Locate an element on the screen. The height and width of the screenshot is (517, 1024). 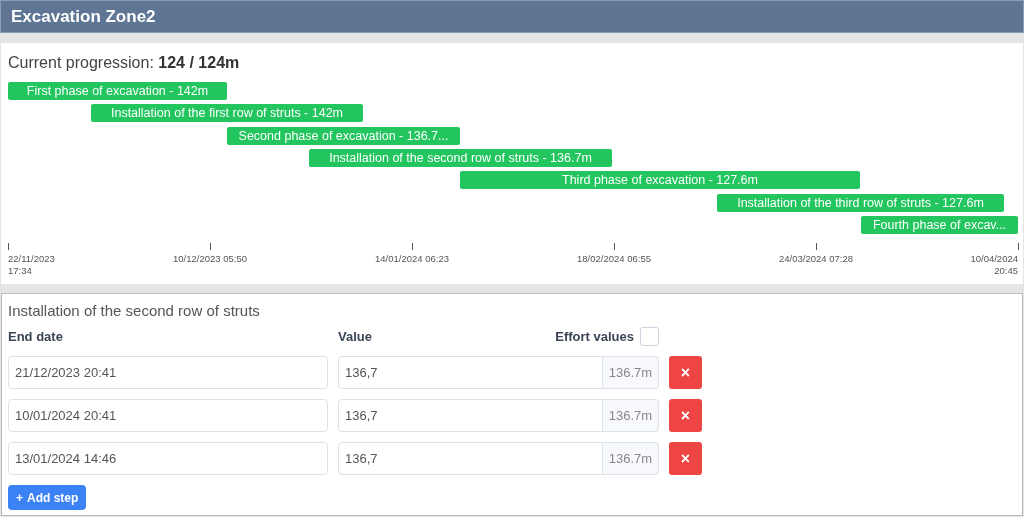
timeline-bar: First phase of excavation - 142m is located at coordinates (117, 91).